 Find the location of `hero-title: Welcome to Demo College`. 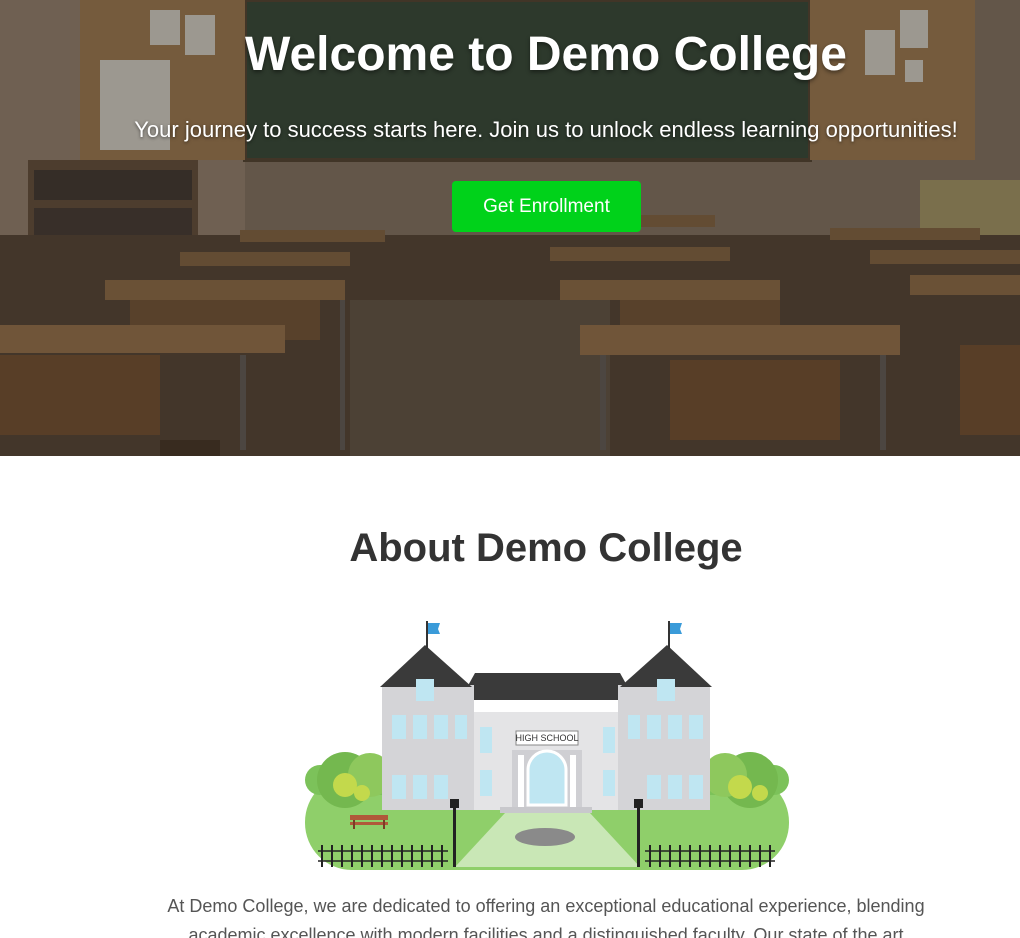

hero-title: Welcome to Demo College is located at coordinates (546, 54).